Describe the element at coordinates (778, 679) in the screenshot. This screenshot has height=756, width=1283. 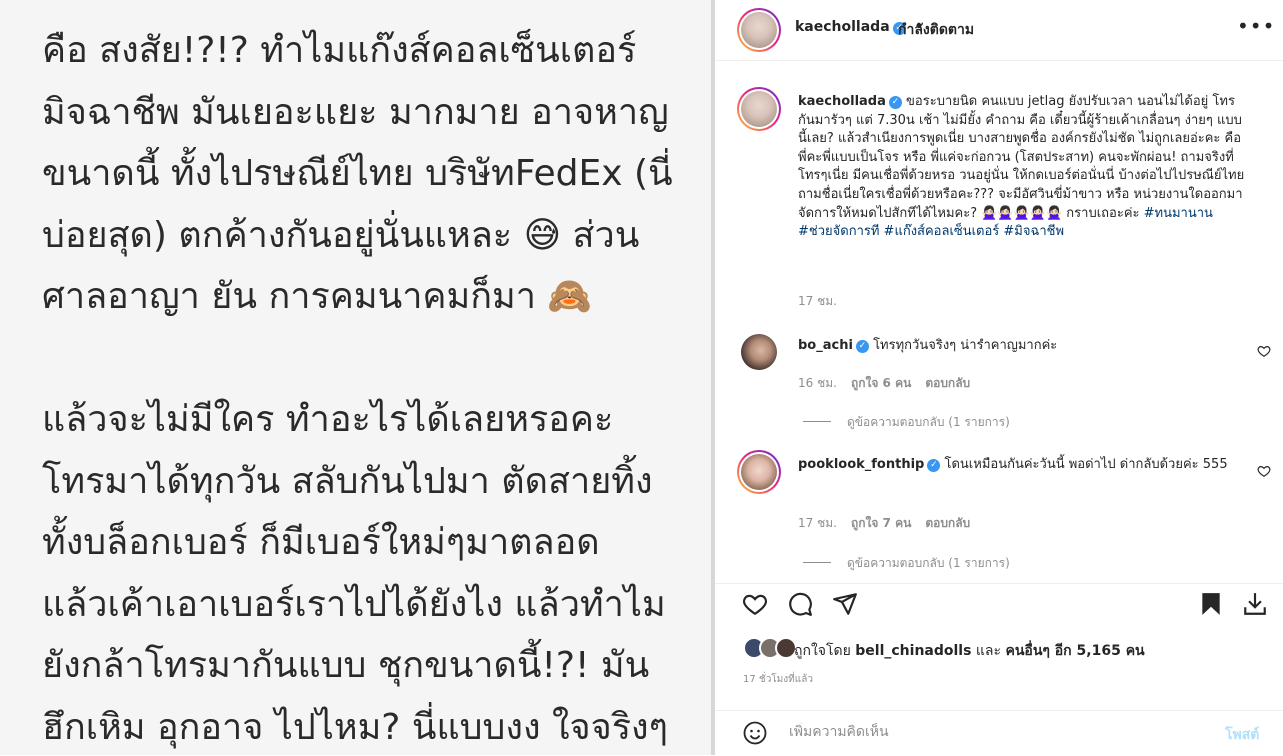
I see `post-time-ago: 17 ชั่วโมงที่แล้ว` at that location.